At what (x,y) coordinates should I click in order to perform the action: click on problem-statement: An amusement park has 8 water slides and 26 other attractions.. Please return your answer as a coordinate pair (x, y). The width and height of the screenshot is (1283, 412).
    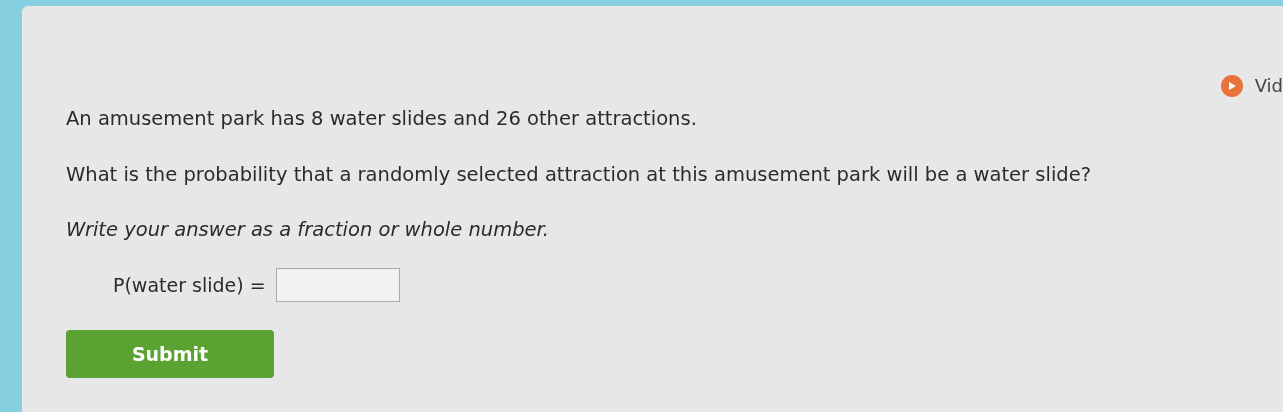
    Looking at the image, I should click on (382, 119).